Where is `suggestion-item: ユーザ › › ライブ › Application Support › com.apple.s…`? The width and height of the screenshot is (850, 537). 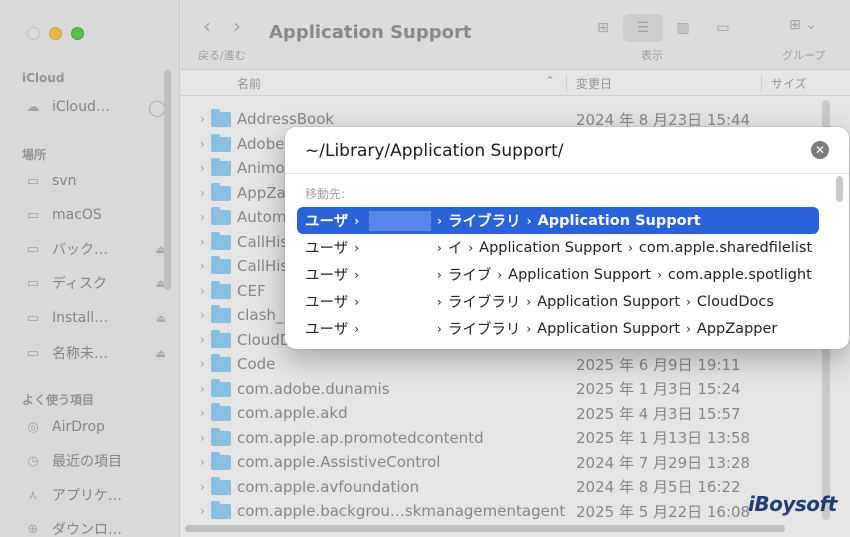
suggestion-item: ユーザ › › ライブ › Application Support › com.apple.s… is located at coordinates (558, 274).